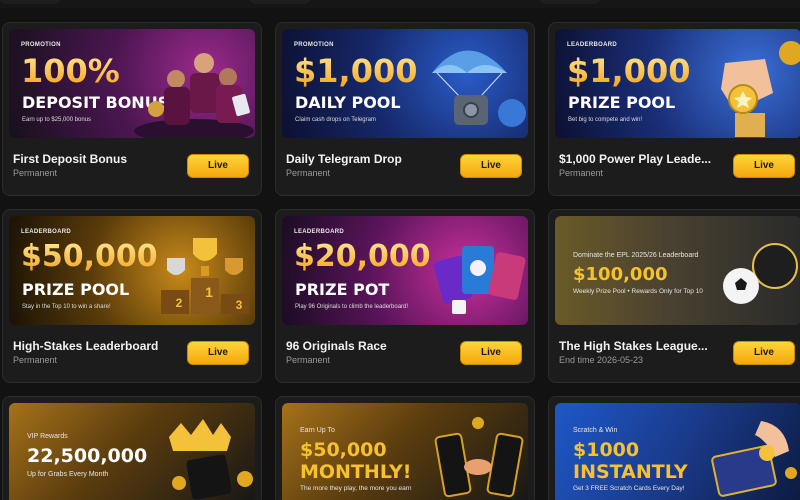 The width and height of the screenshot is (800, 500). I want to click on banner-caption: Claim cash drops on Telegram, so click(335, 120).